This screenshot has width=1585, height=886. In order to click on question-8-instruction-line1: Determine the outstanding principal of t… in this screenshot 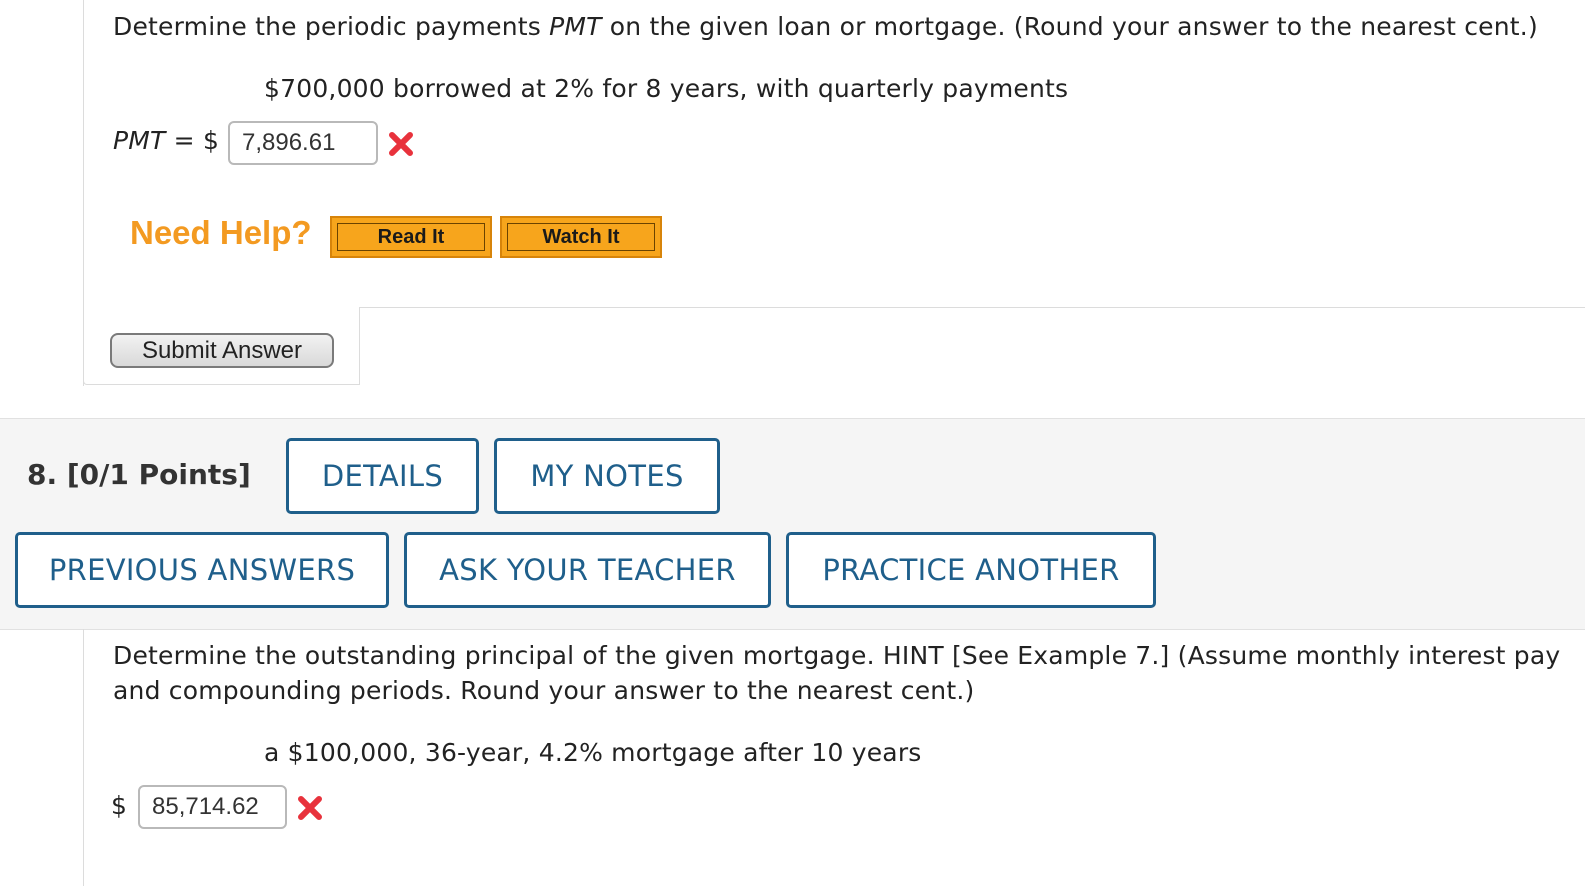, I will do `click(837, 655)`.